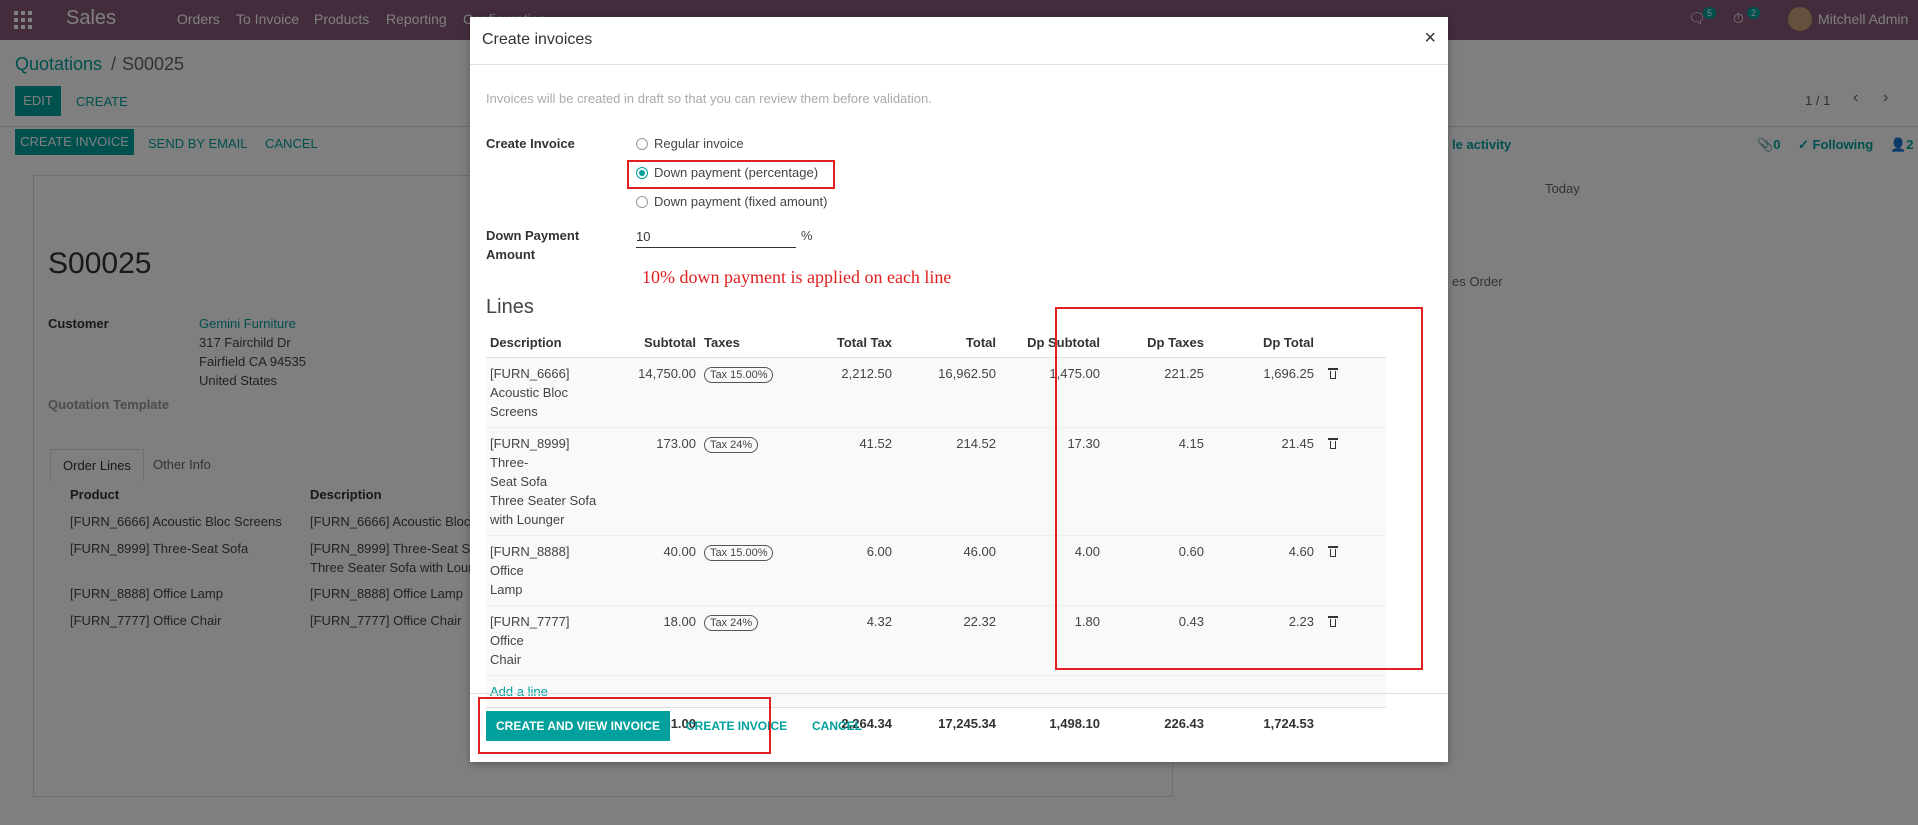 The width and height of the screenshot is (1918, 825). Describe the element at coordinates (679, 621) in the screenshot. I see `line-subtotal: 18.00` at that location.